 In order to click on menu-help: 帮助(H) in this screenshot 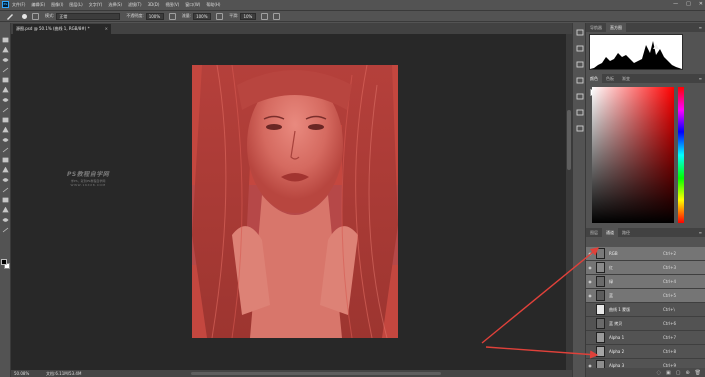, I will do `click(213, 5)`.